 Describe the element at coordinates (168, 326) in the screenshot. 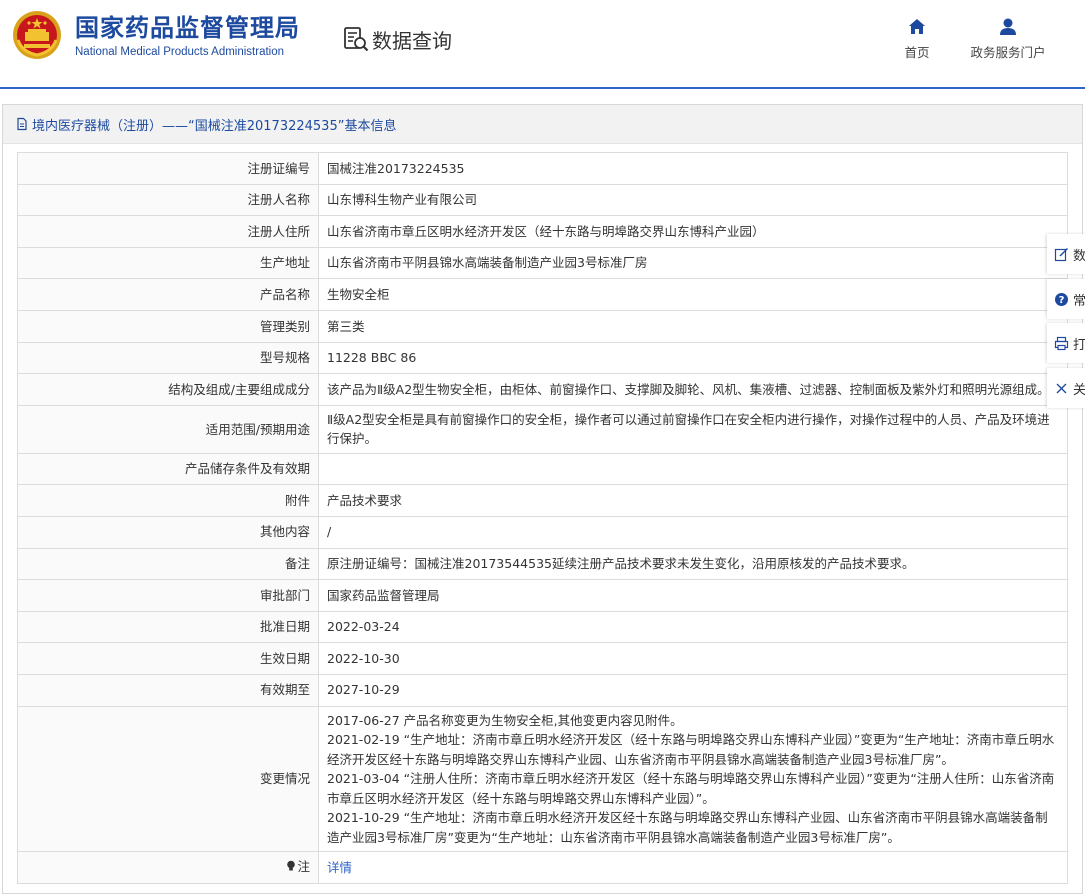

I see `field-label: 管理类别` at that location.